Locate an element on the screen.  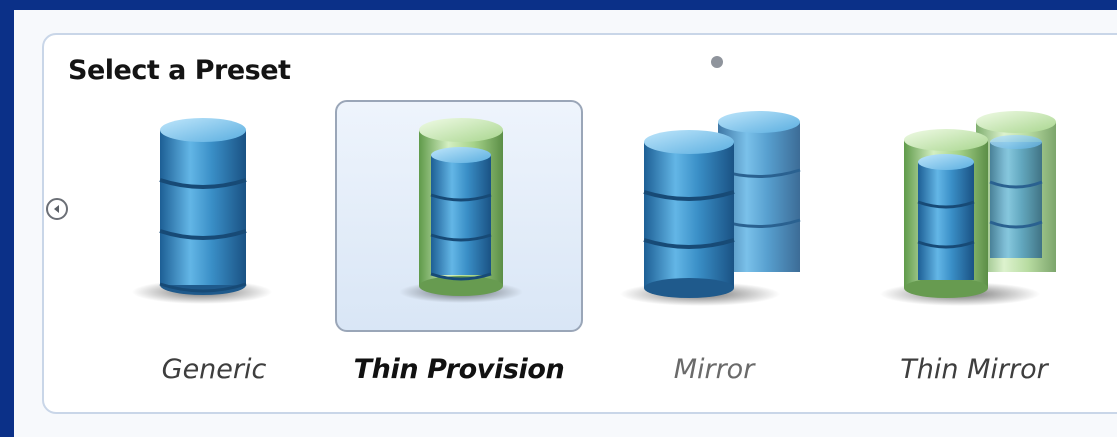
preset-label: Generic is located at coordinates (214, 369).